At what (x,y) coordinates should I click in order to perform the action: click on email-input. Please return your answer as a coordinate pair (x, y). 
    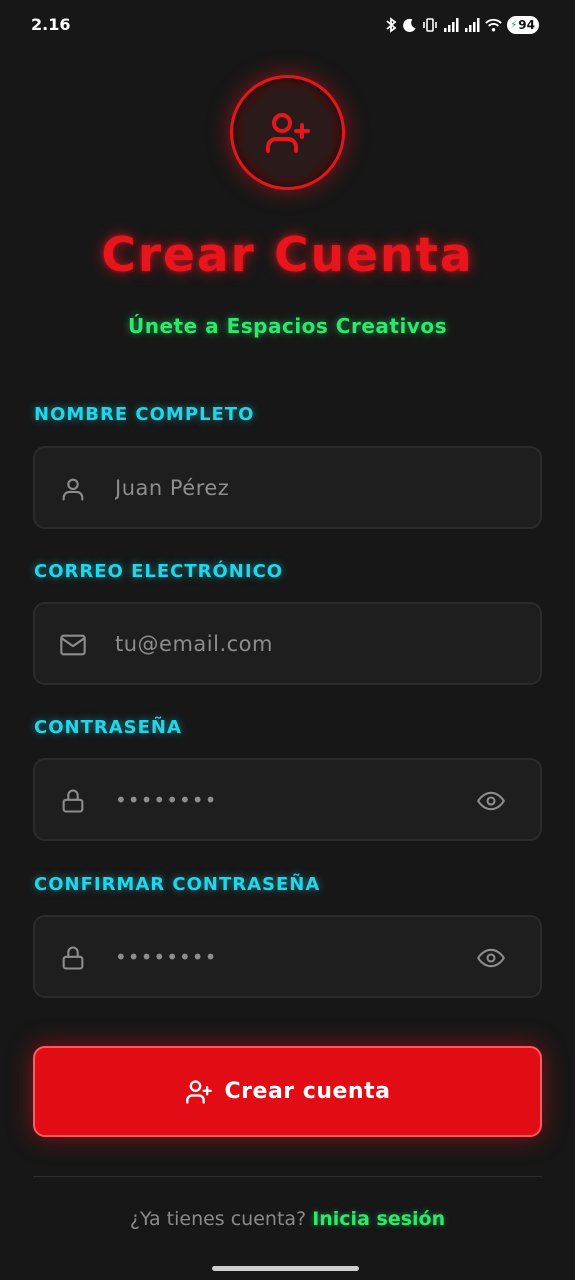
    Looking at the image, I should click on (285, 643).